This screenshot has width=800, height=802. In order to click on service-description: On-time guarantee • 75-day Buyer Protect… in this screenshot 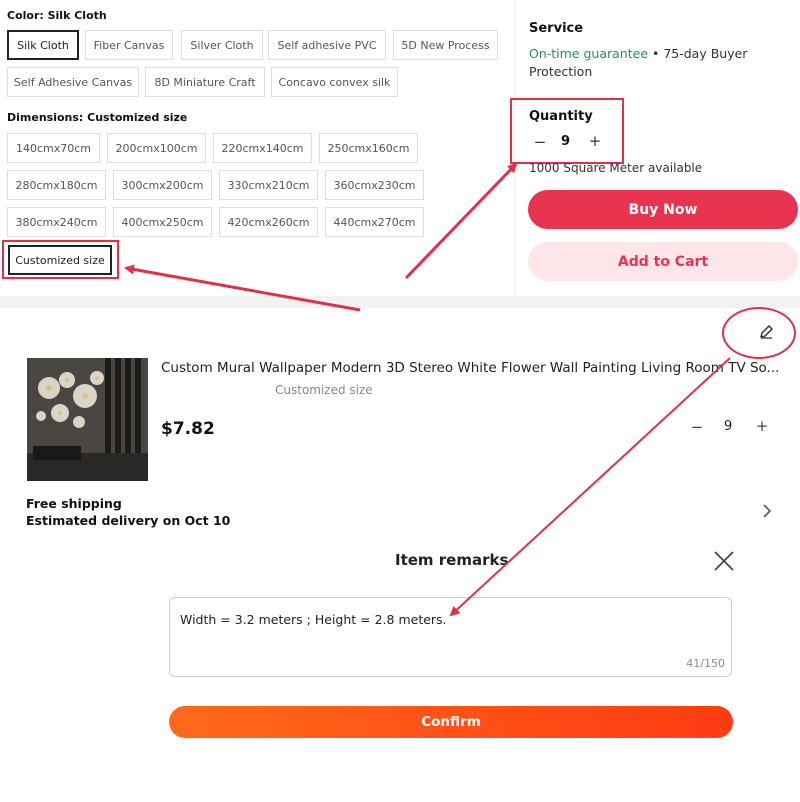, I will do `click(654, 63)`.